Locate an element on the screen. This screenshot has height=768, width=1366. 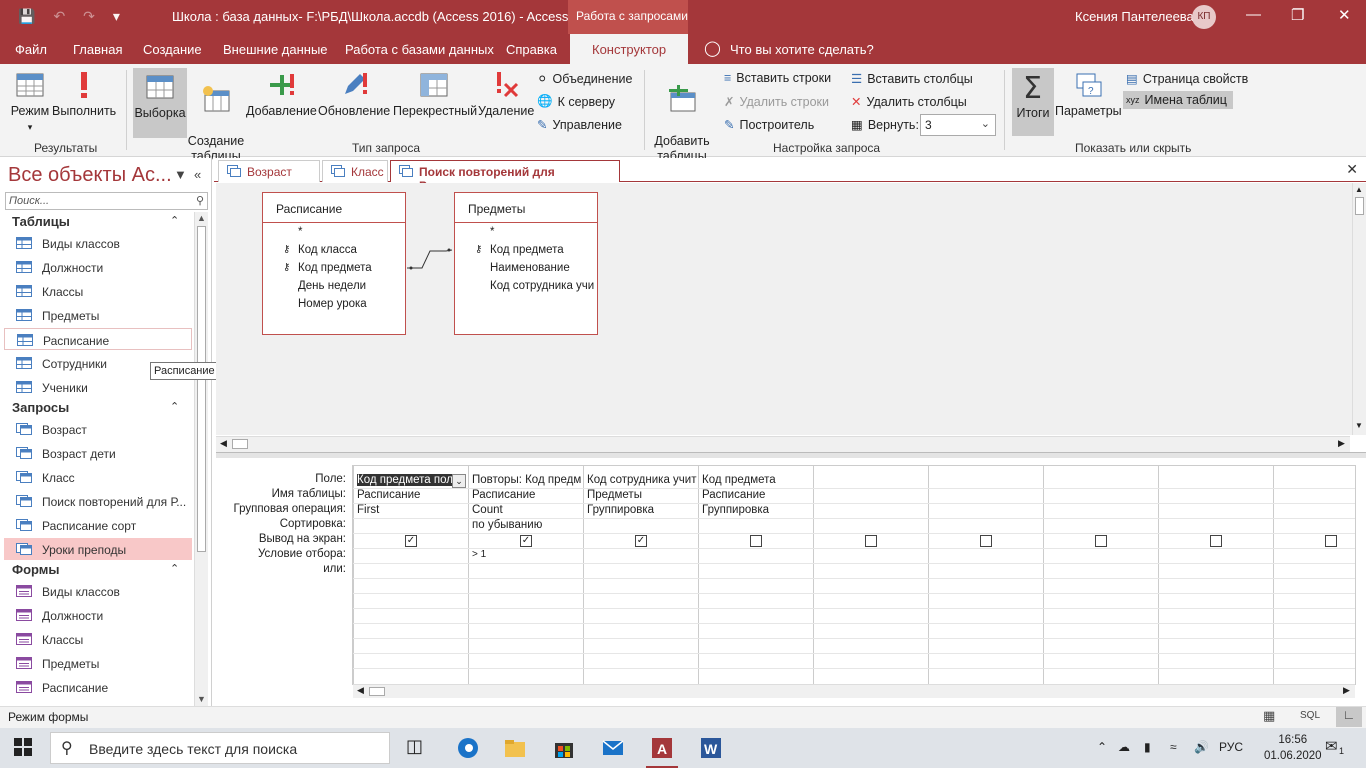
table-names-button: xyz Имена таблиц is located at coordinates (1178, 100).